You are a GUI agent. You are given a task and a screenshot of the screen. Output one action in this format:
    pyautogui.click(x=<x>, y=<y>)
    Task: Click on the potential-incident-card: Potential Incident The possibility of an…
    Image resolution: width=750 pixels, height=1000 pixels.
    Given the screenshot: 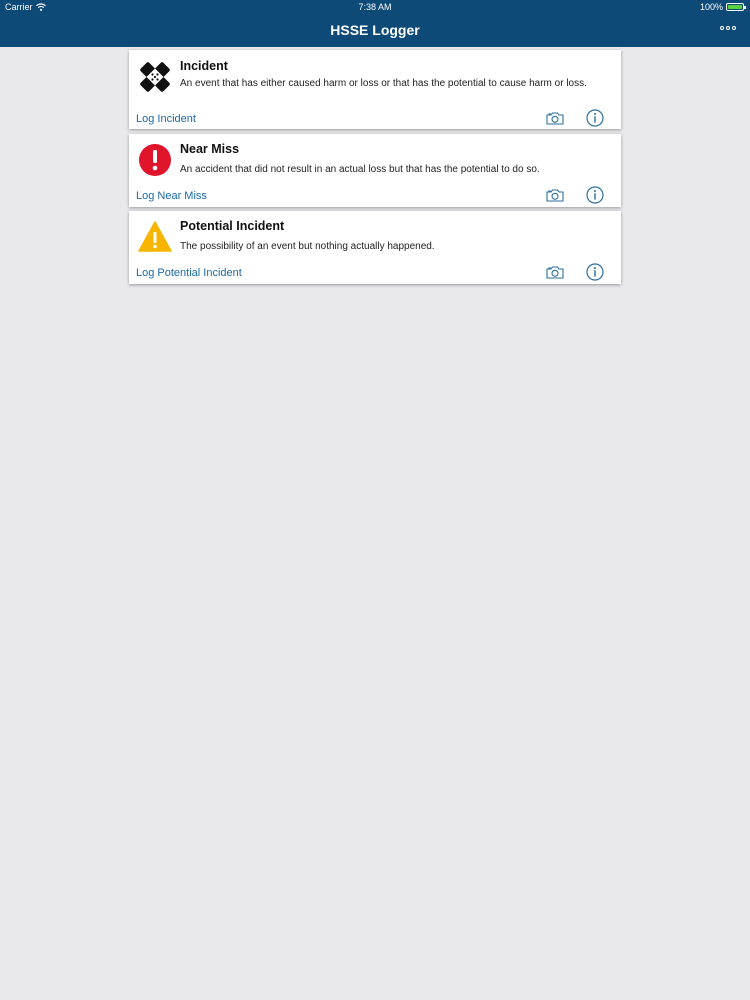 What is the action you would take?
    pyautogui.click(x=375, y=247)
    